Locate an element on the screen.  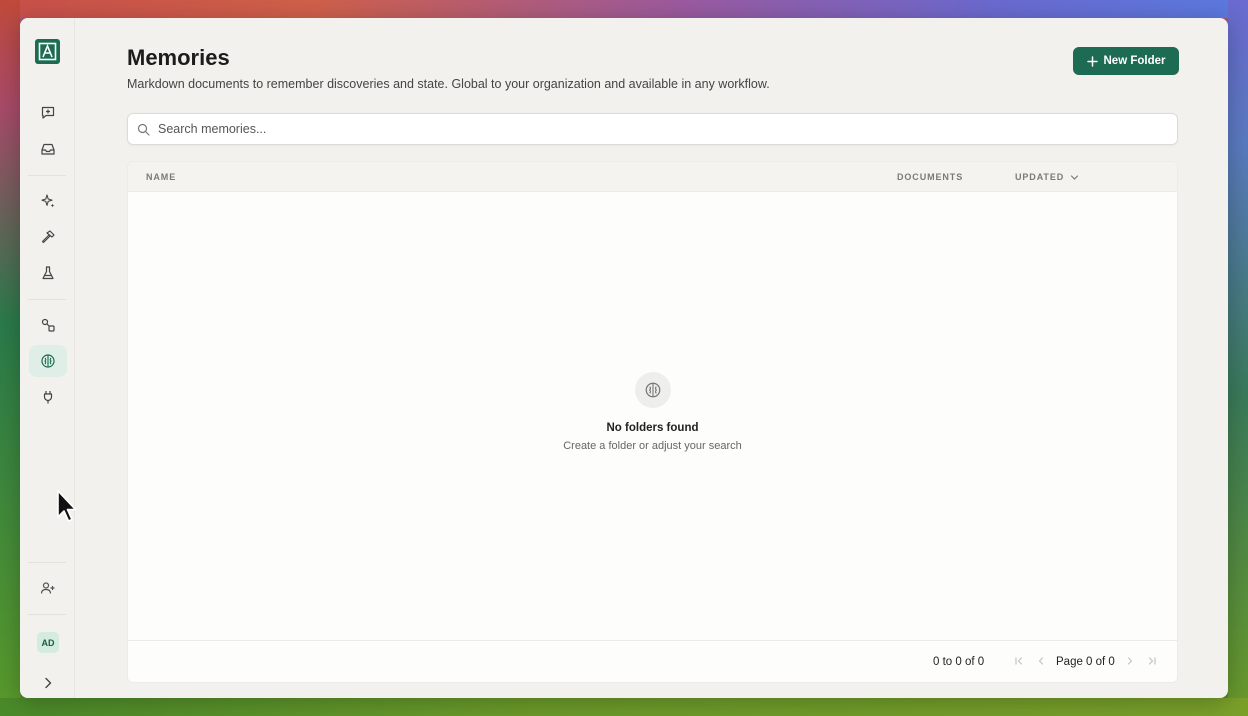
chevron-down-icon is located at coordinates (1075, 177).